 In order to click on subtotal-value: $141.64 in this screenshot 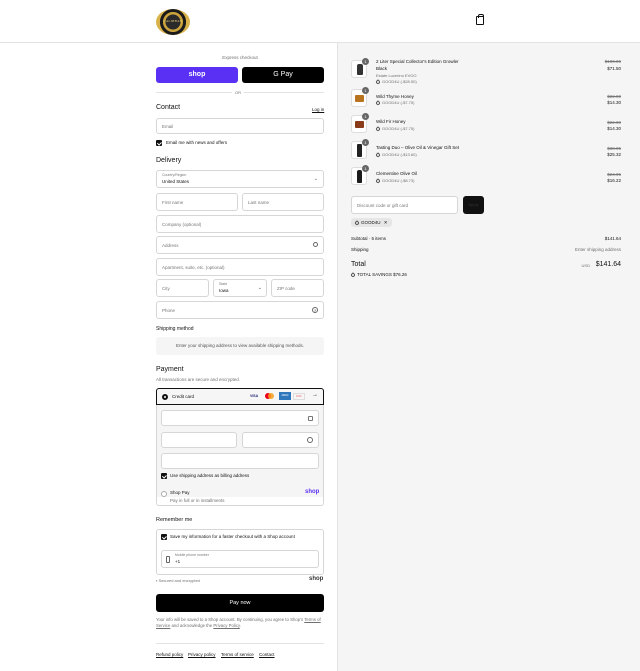, I will do `click(612, 238)`.